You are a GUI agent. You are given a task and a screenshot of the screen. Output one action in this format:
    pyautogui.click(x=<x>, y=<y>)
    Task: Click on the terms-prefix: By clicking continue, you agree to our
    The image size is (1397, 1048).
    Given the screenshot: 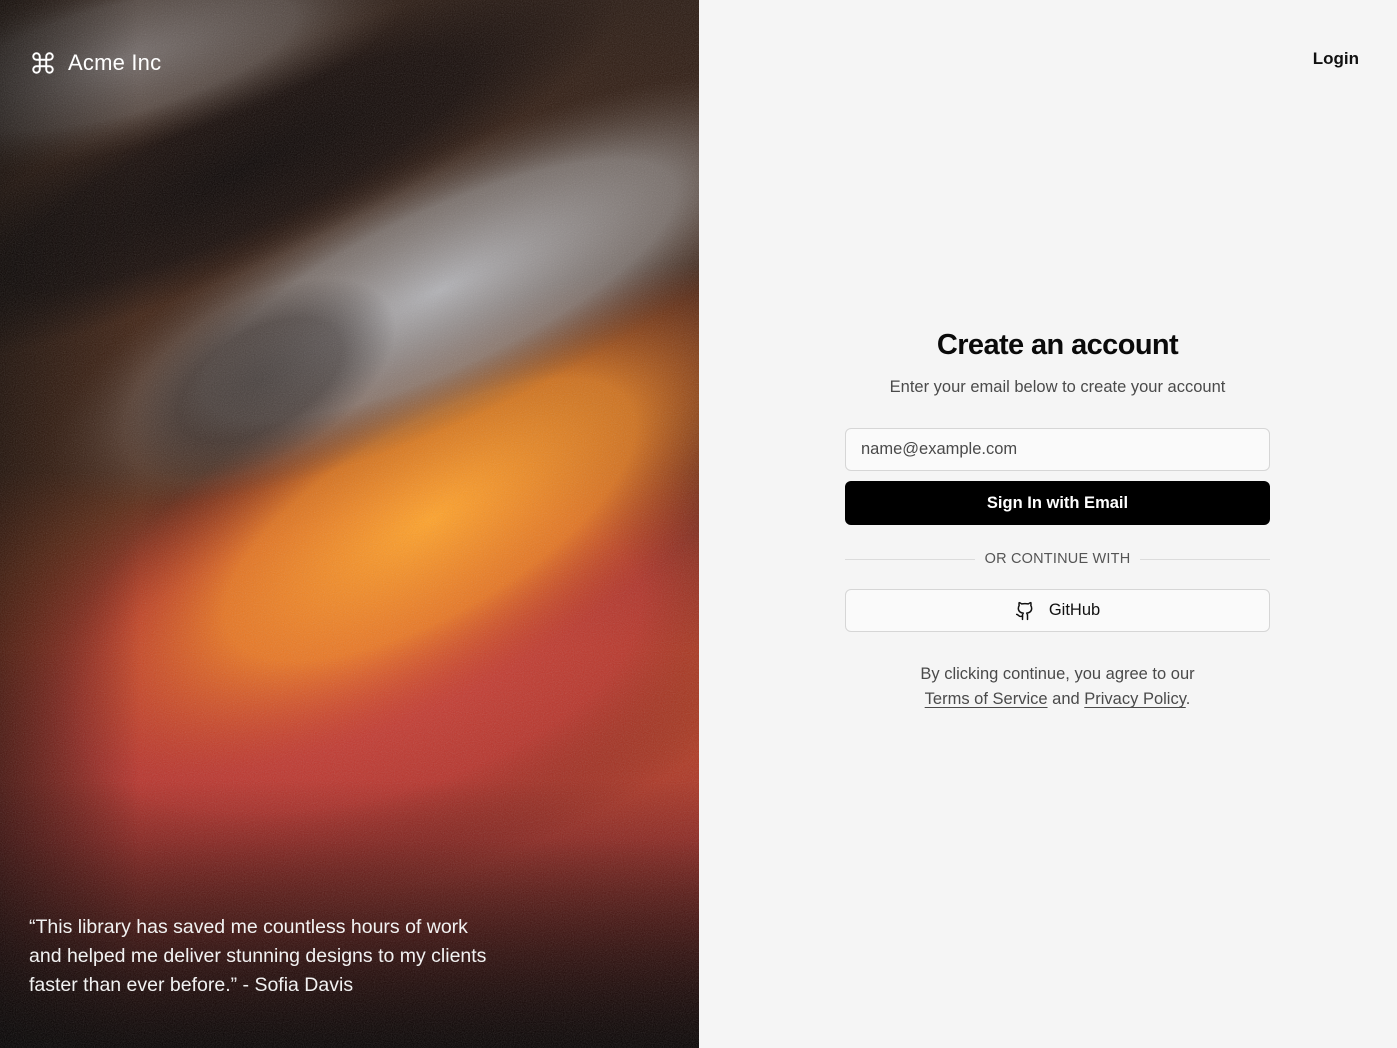 What is the action you would take?
    pyautogui.click(x=1057, y=674)
    